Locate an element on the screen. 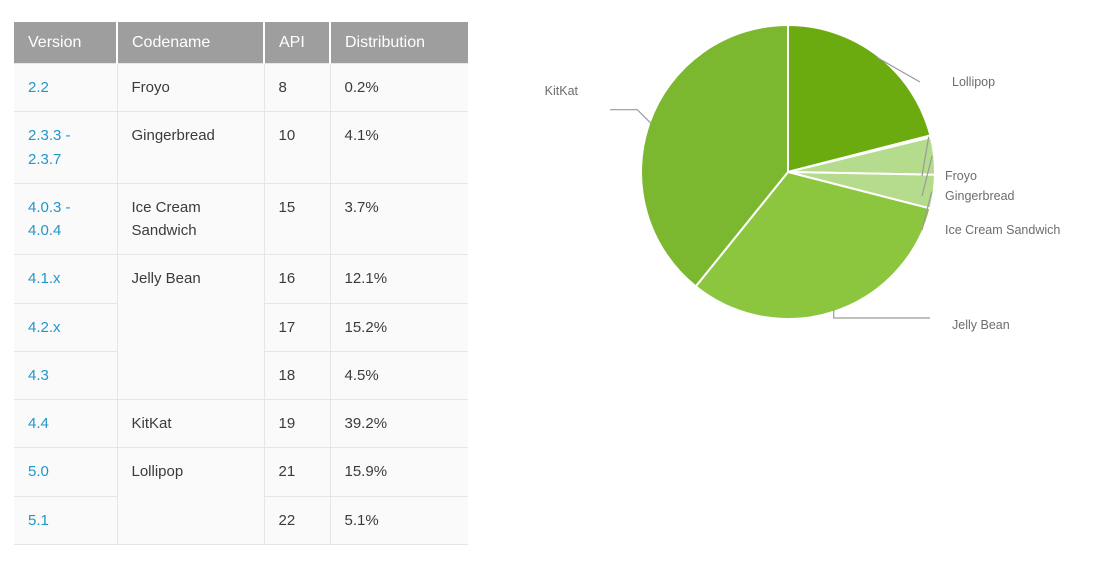  cell-version: 4.2.x is located at coordinates (66, 327).